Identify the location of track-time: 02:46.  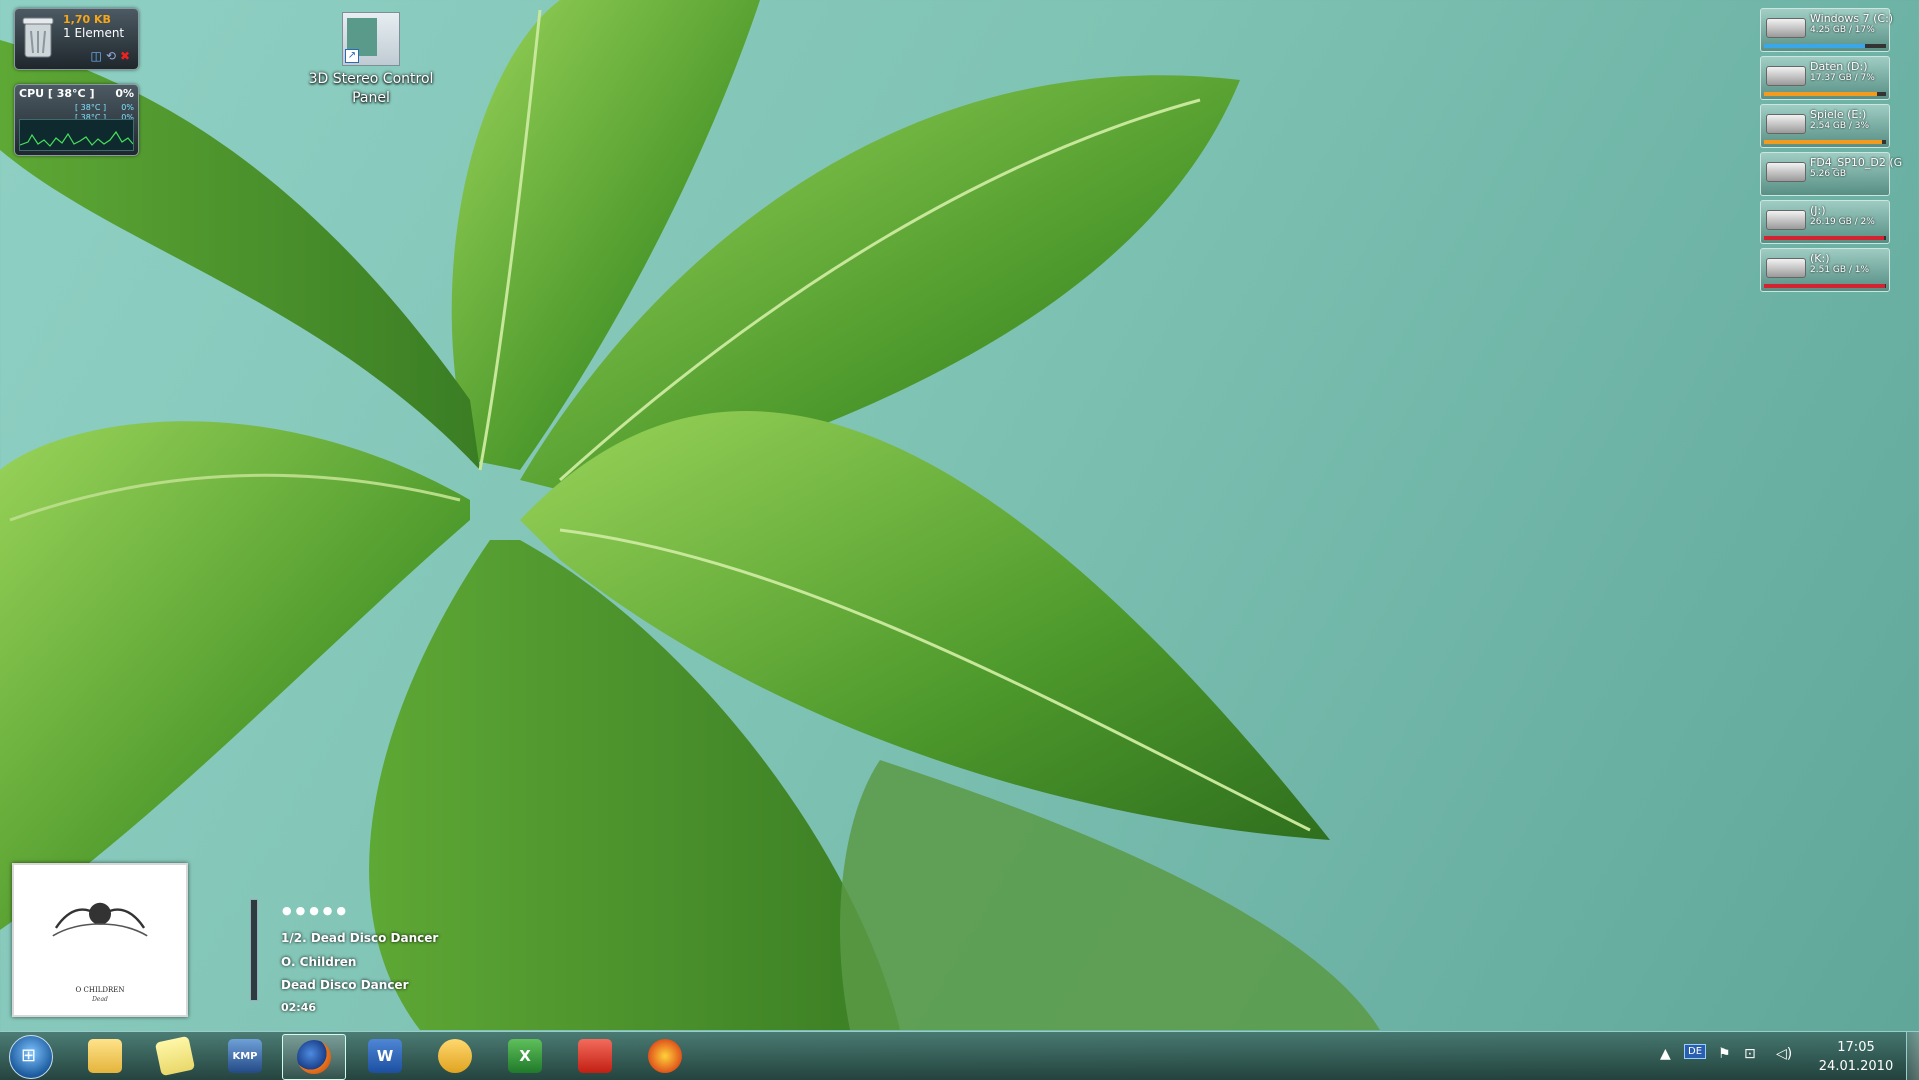
(299, 1007).